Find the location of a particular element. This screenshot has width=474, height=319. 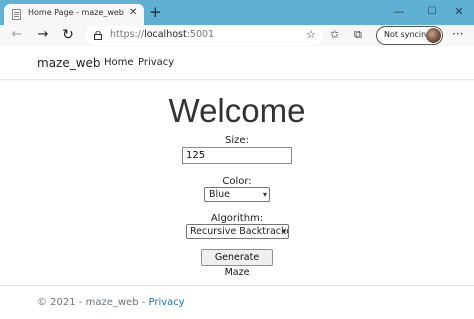

page-favicon-icon is located at coordinates (16, 14).